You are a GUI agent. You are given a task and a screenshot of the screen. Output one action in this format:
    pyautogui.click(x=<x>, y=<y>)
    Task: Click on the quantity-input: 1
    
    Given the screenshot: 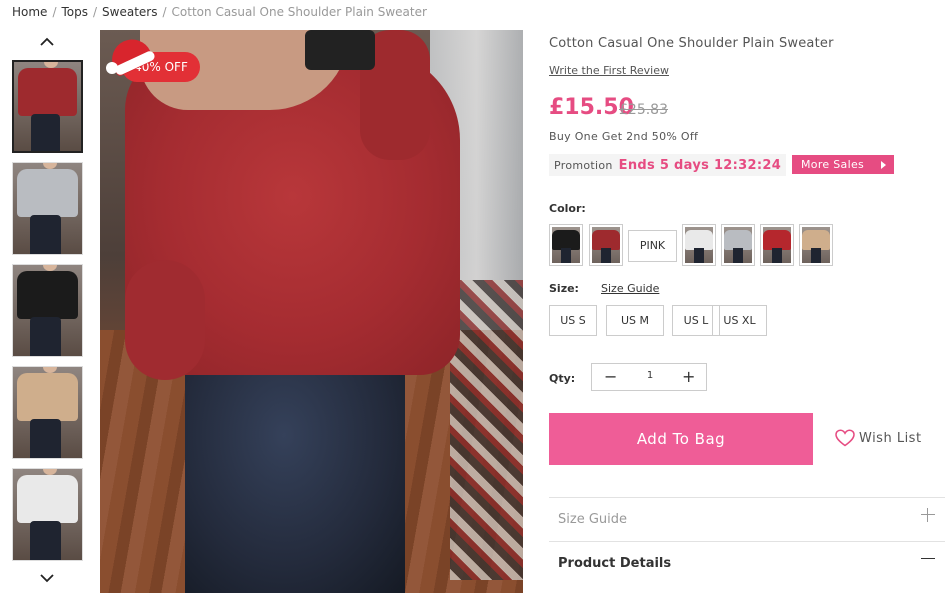 What is the action you would take?
    pyautogui.click(x=650, y=375)
    